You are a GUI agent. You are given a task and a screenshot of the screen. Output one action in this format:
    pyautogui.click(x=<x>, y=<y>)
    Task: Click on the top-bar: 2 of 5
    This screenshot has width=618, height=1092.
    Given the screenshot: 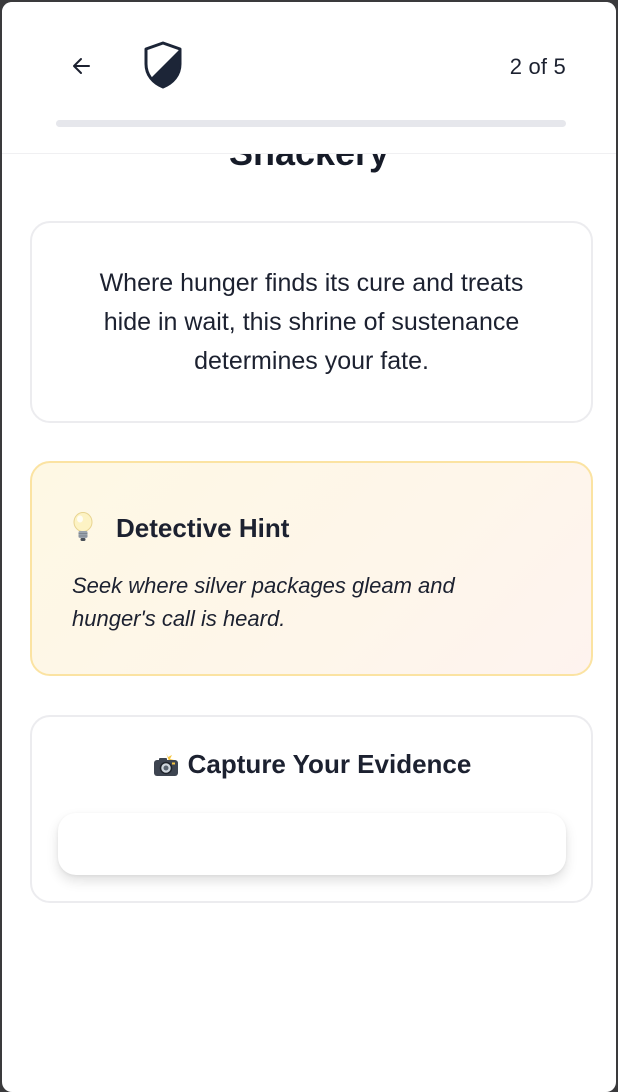 What is the action you would take?
    pyautogui.click(x=309, y=78)
    